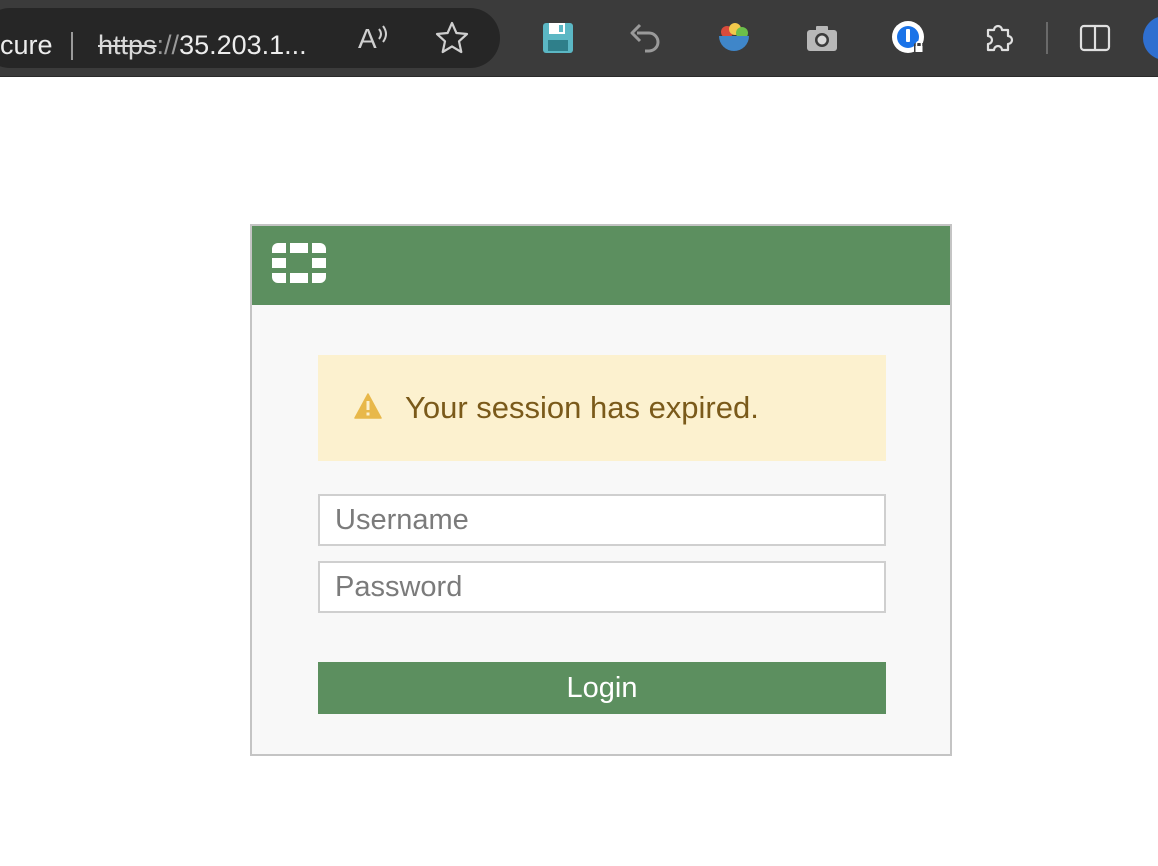 The height and width of the screenshot is (866, 1158). I want to click on camera-icon, so click(822, 38).